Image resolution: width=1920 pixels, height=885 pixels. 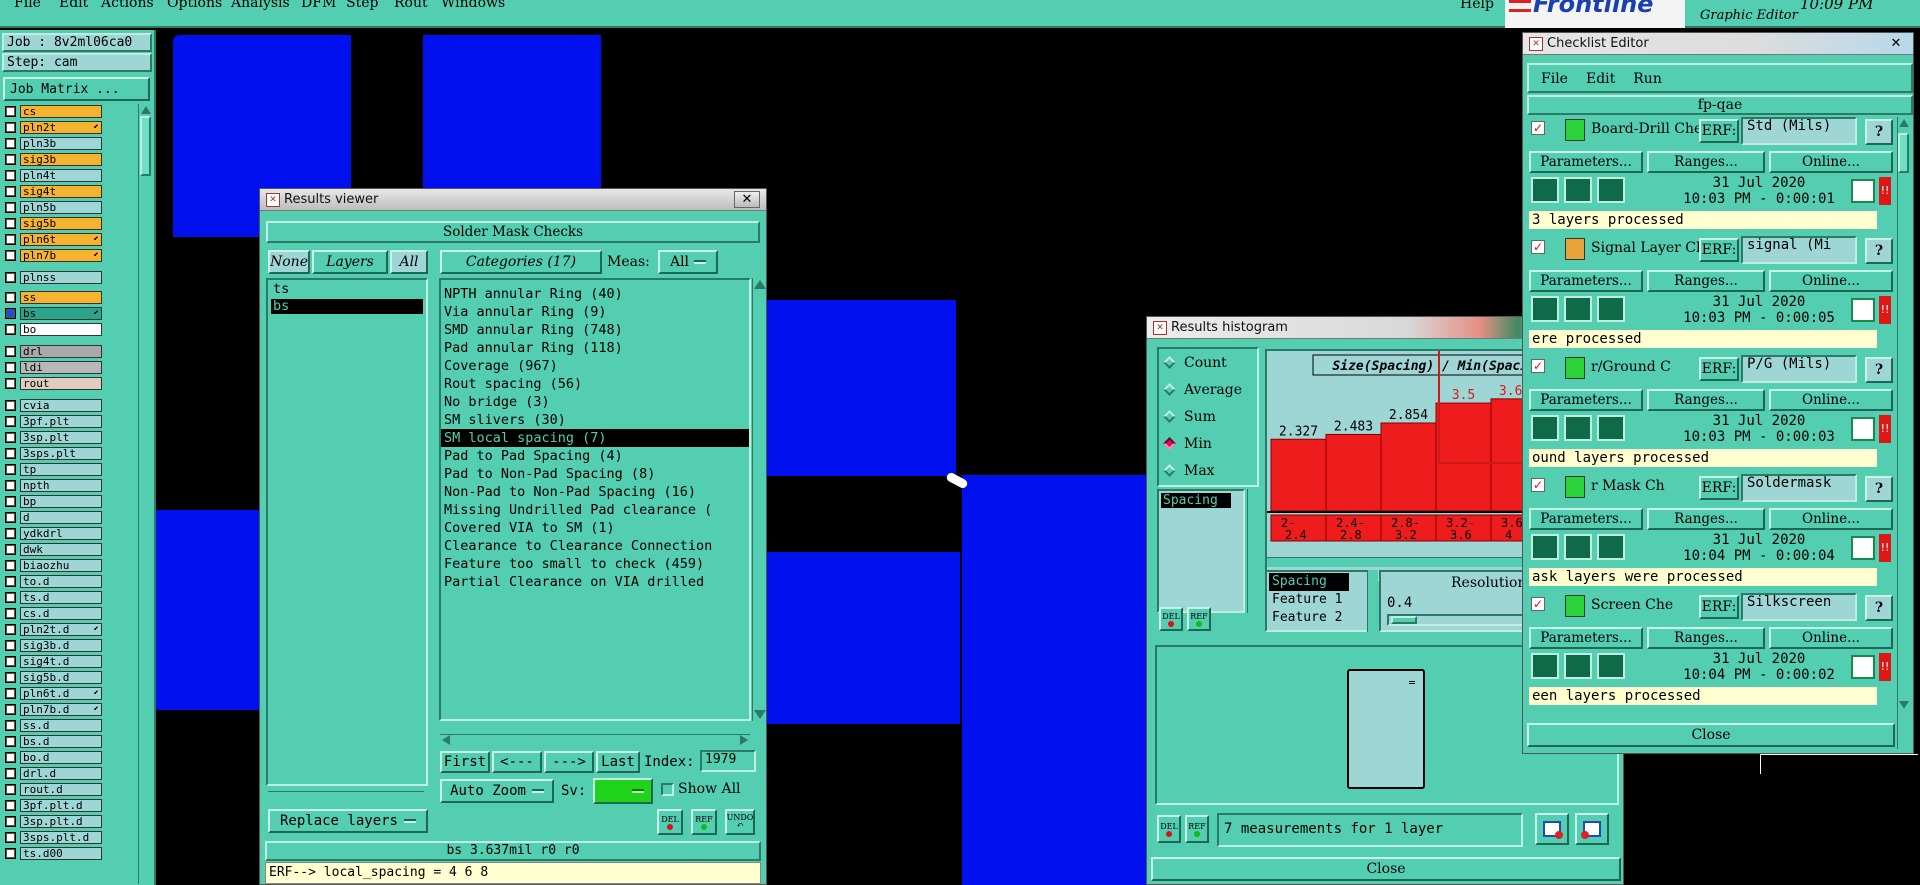 What do you see at coordinates (1799, 607) in the screenshot?
I see `erf-value: Silkscreen` at bounding box center [1799, 607].